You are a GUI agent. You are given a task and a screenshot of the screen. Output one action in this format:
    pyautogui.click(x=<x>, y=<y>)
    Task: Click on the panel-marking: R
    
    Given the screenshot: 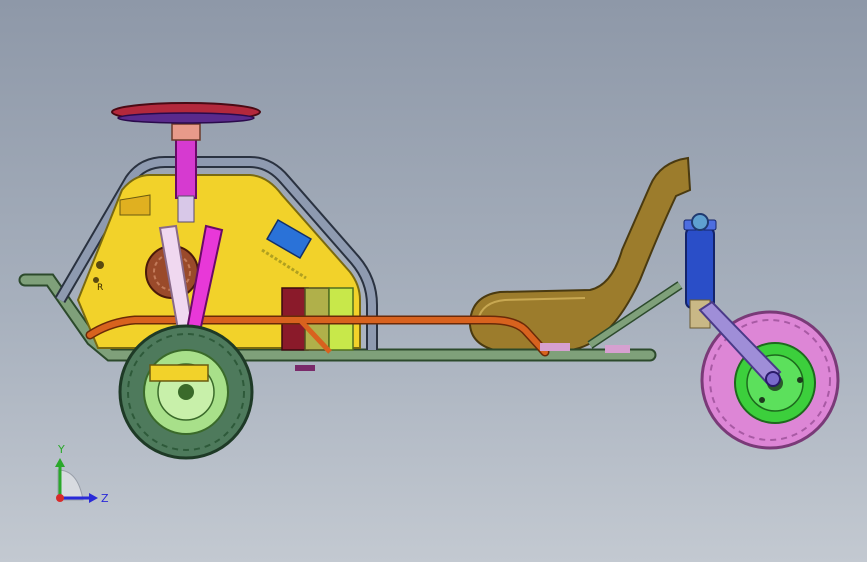 What is the action you would take?
    pyautogui.click(x=100, y=288)
    